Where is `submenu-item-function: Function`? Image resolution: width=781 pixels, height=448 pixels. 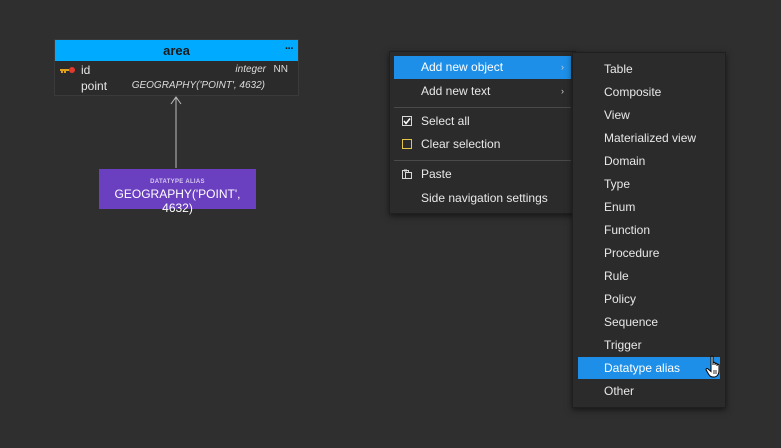 submenu-item-function: Function is located at coordinates (649, 230).